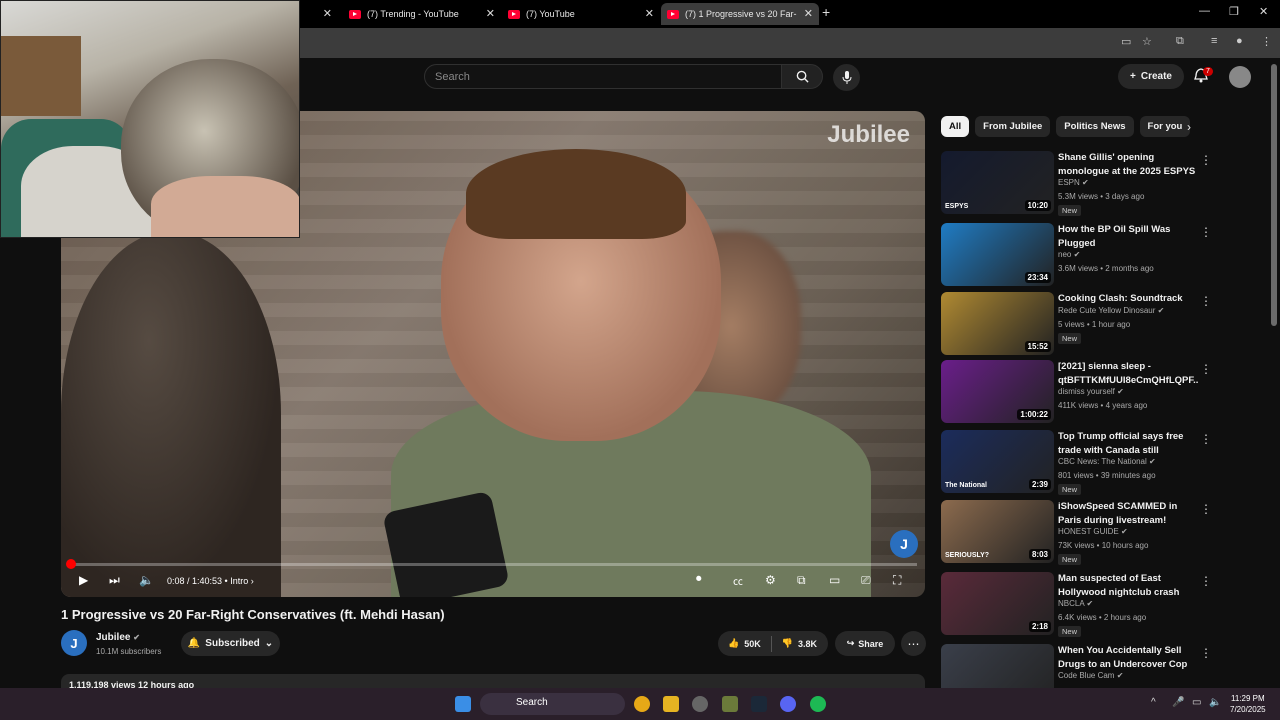  Describe the element at coordinates (997, 603) in the screenshot. I see `video-thumbnail: 2:18` at that location.